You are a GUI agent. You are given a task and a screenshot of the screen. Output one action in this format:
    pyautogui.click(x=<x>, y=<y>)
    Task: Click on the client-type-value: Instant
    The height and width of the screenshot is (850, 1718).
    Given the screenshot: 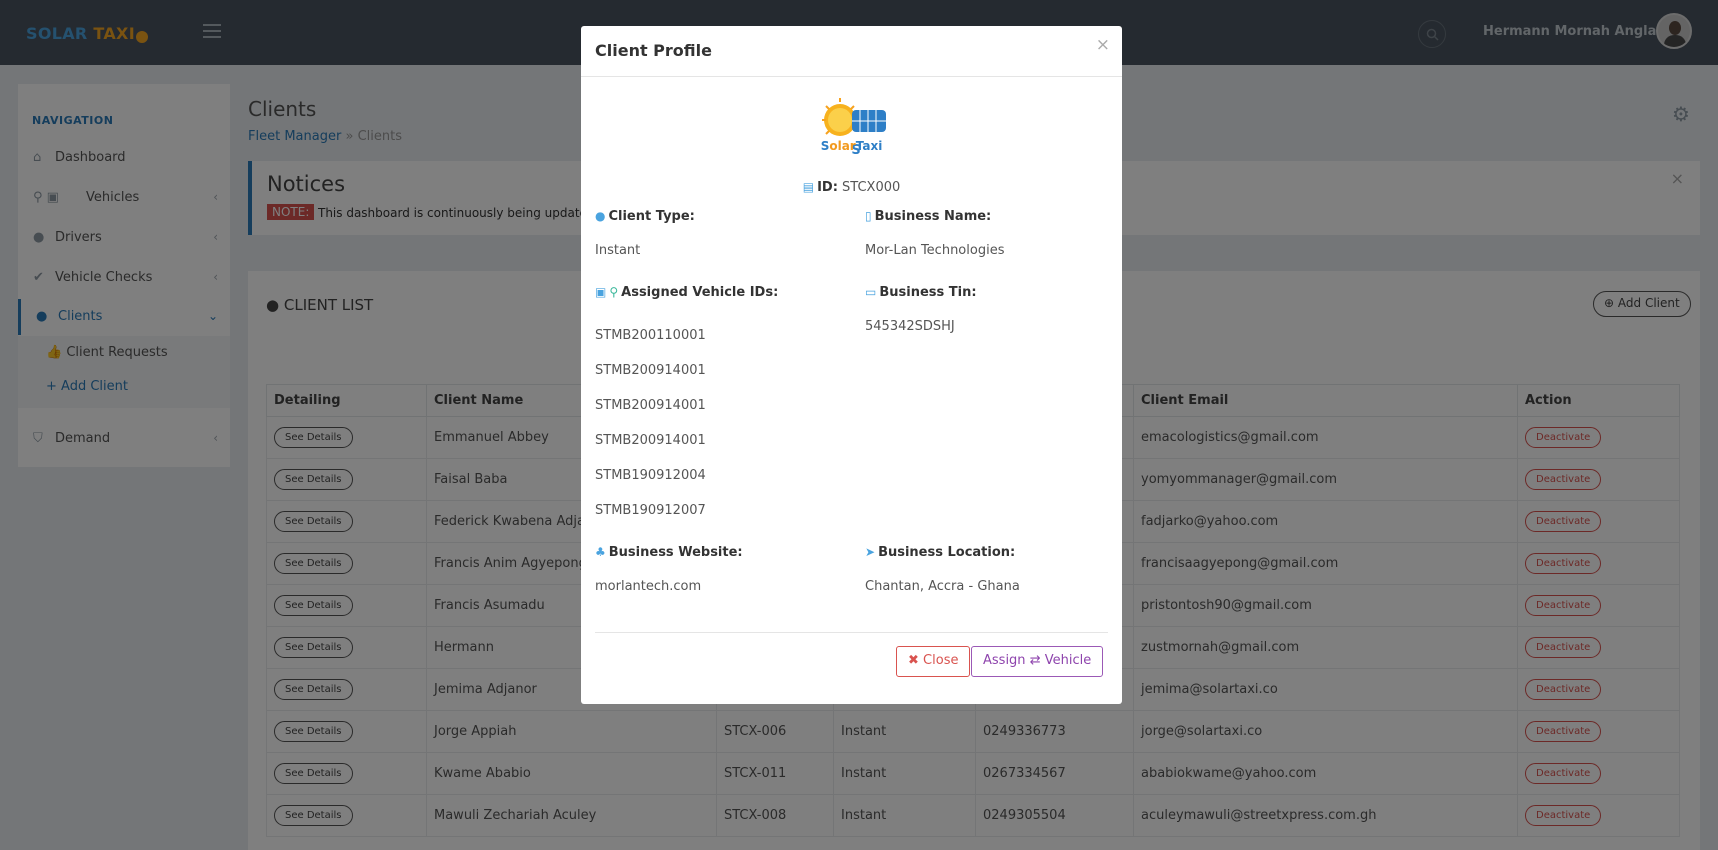 What is the action you would take?
    pyautogui.click(x=618, y=250)
    